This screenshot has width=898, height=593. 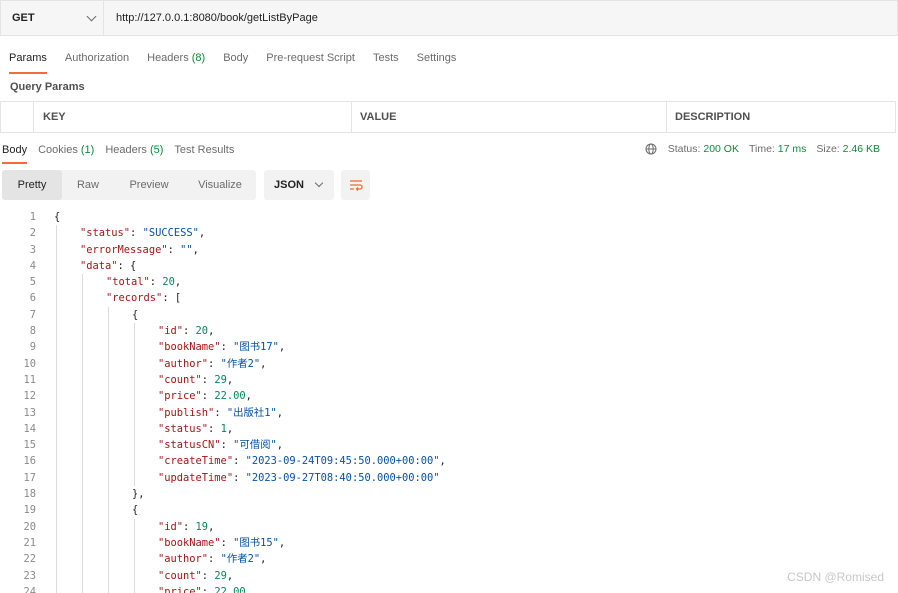 I want to click on tab-authorization: Authorization, so click(x=97, y=58).